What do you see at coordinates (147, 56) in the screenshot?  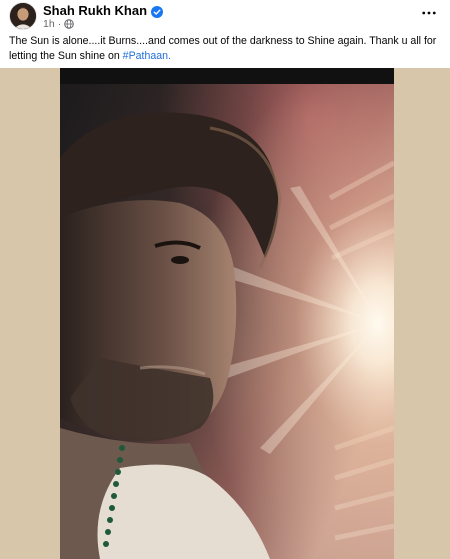 I see `hashtag-link: #Pathaan.` at bounding box center [147, 56].